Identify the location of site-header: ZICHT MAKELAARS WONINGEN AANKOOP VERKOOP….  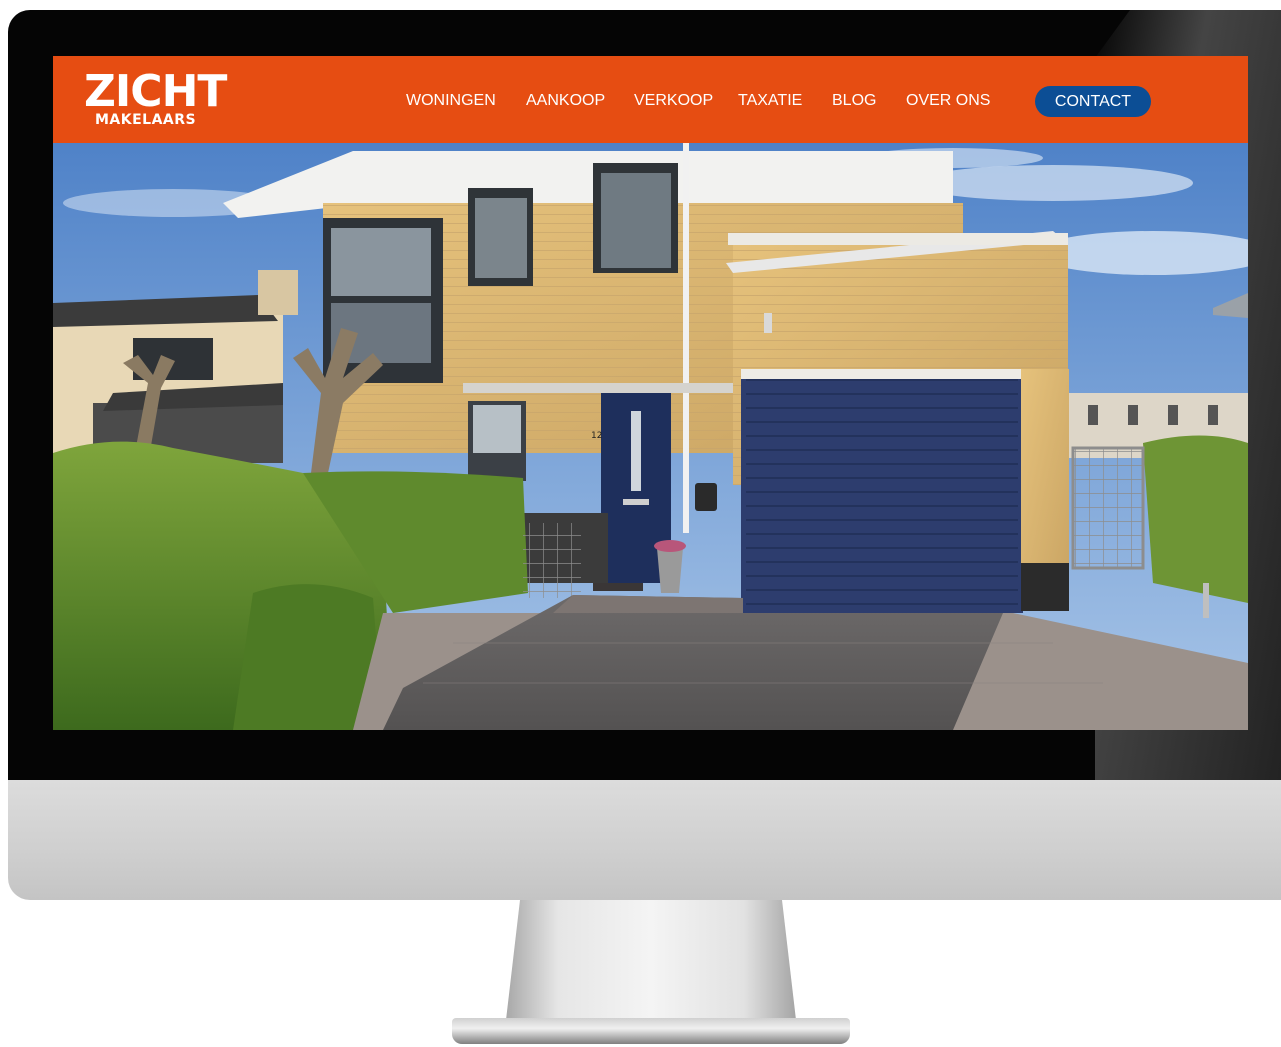
(650, 99).